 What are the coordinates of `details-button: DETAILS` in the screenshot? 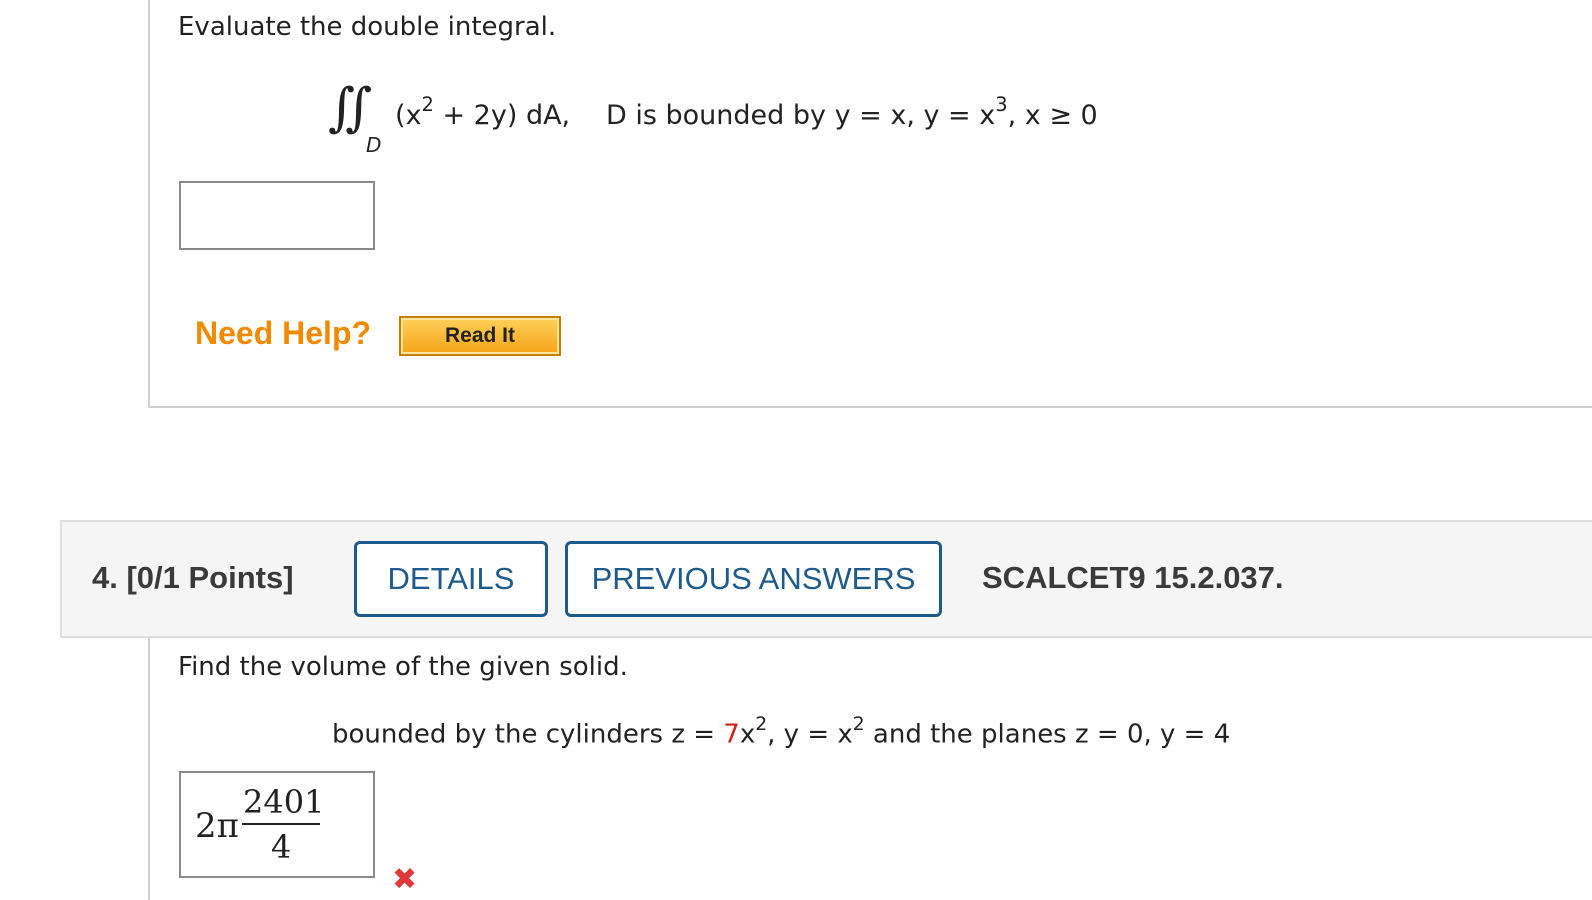 It's located at (451, 579).